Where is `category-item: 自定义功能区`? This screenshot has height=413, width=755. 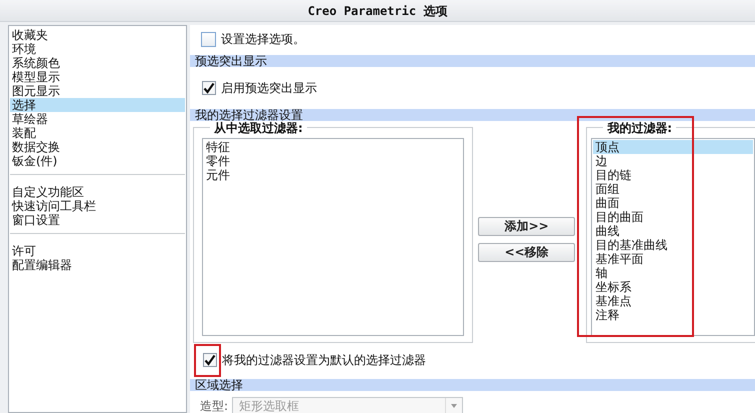 category-item: 自定义功能区 is located at coordinates (97, 192).